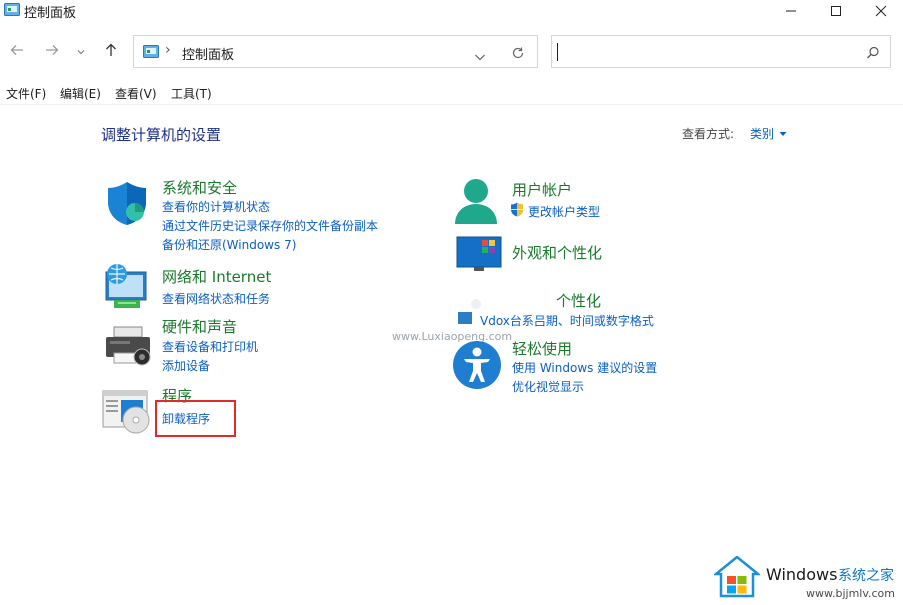  I want to click on close-button, so click(881, 11).